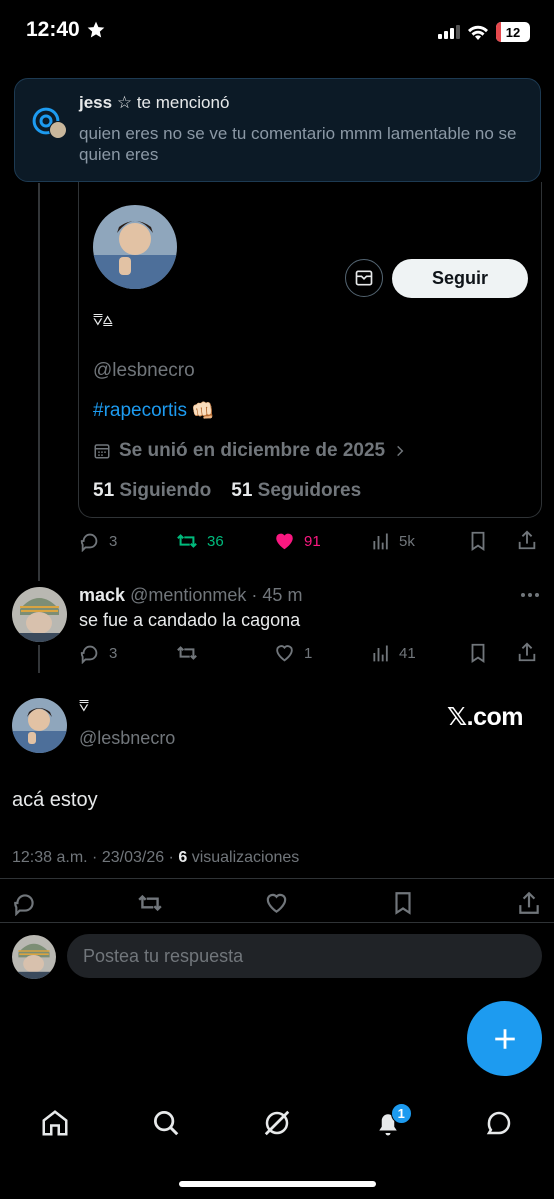  What do you see at coordinates (407, 541) in the screenshot?
I see `views-count: 5k` at bounding box center [407, 541].